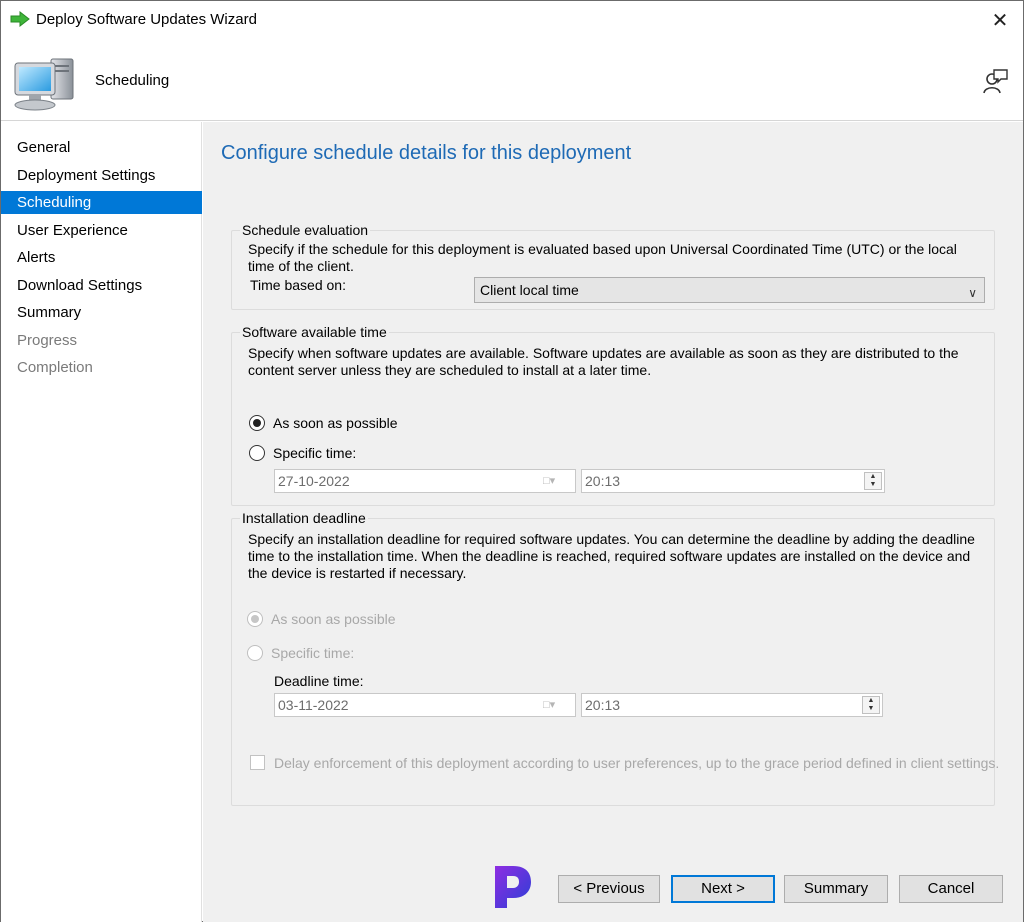  I want to click on available-time-field: 20:13 ▲ ▼, so click(733, 481).